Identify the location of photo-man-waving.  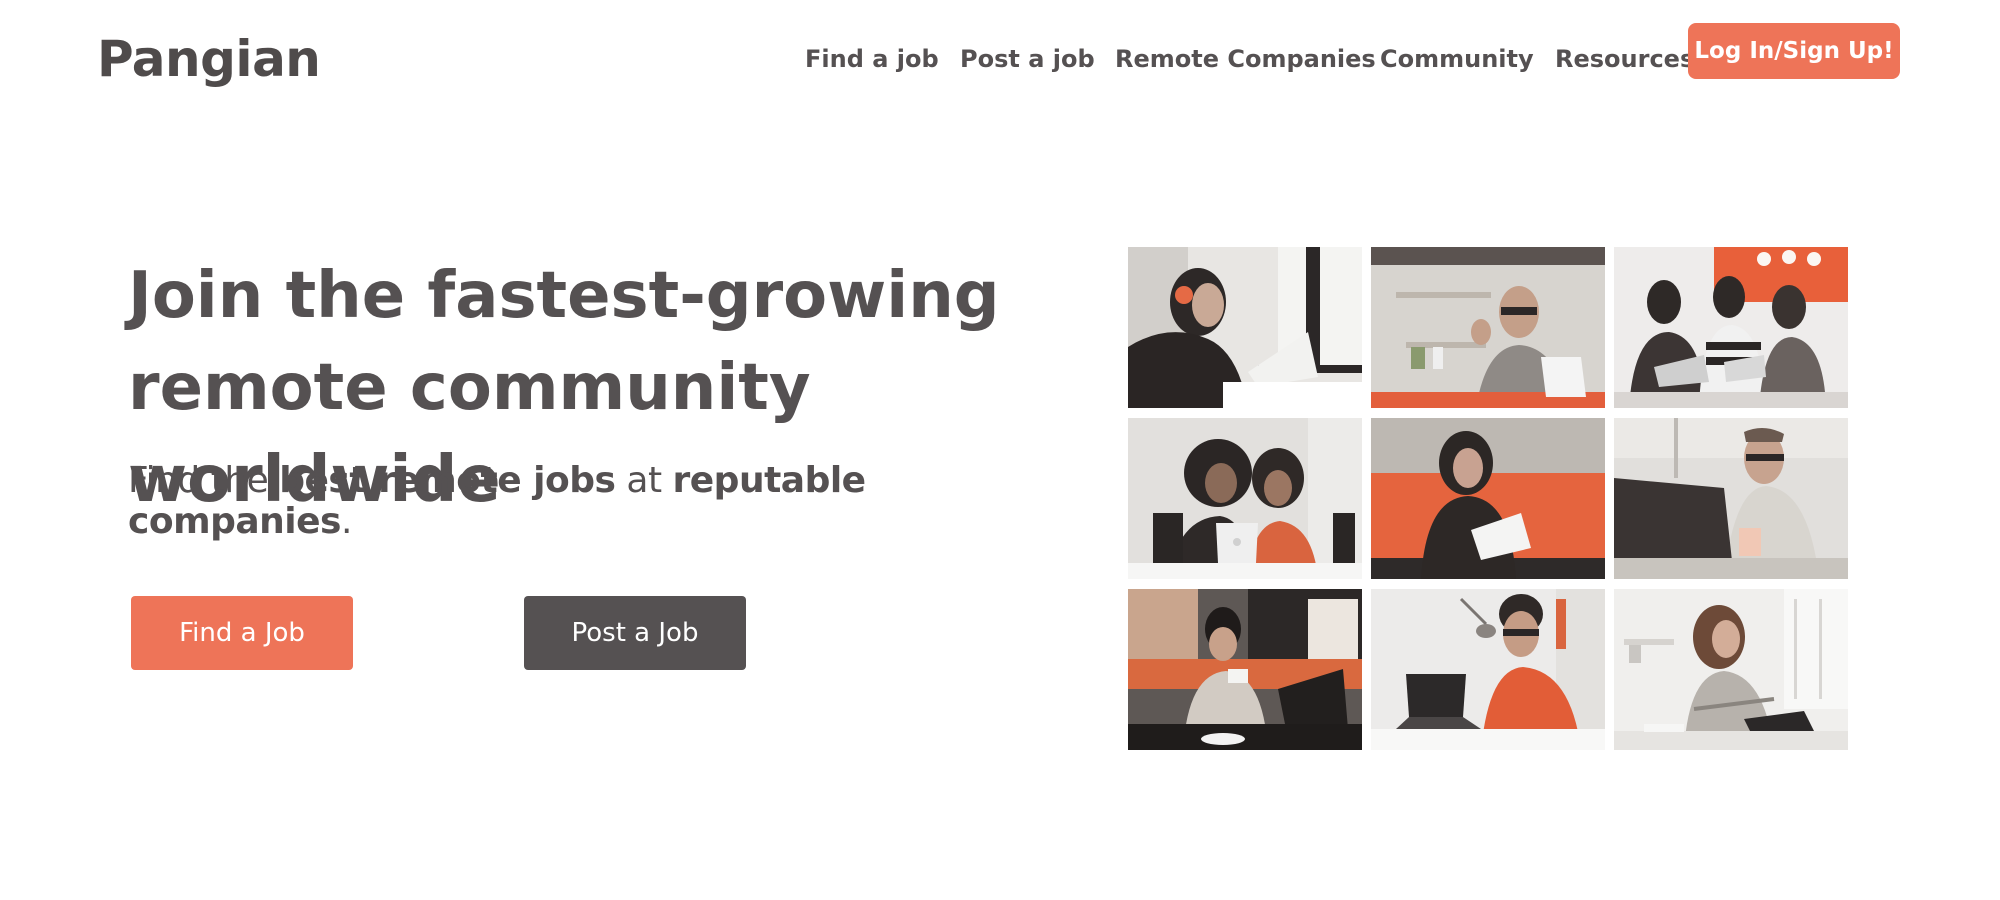
(1488, 327).